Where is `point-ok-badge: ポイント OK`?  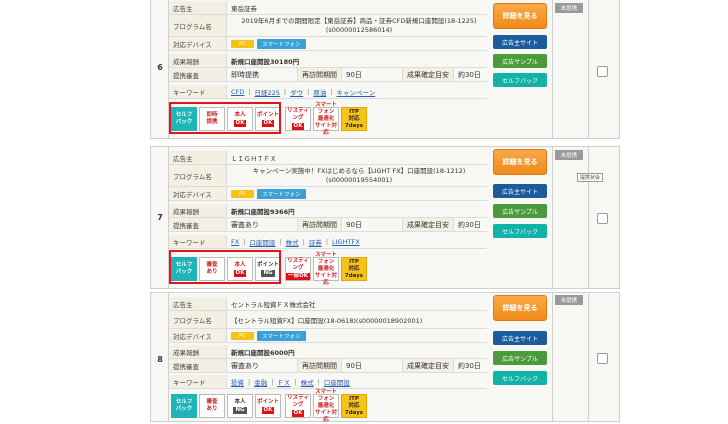
point-ok-badge: ポイント OK is located at coordinates (268, 406).